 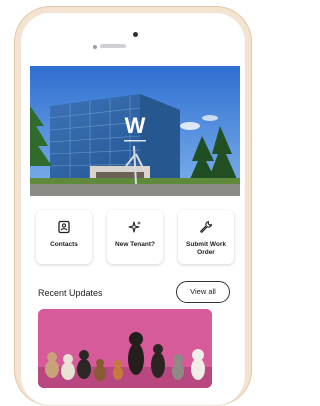 What do you see at coordinates (135, 125) in the screenshot?
I see `building-logo: W` at bounding box center [135, 125].